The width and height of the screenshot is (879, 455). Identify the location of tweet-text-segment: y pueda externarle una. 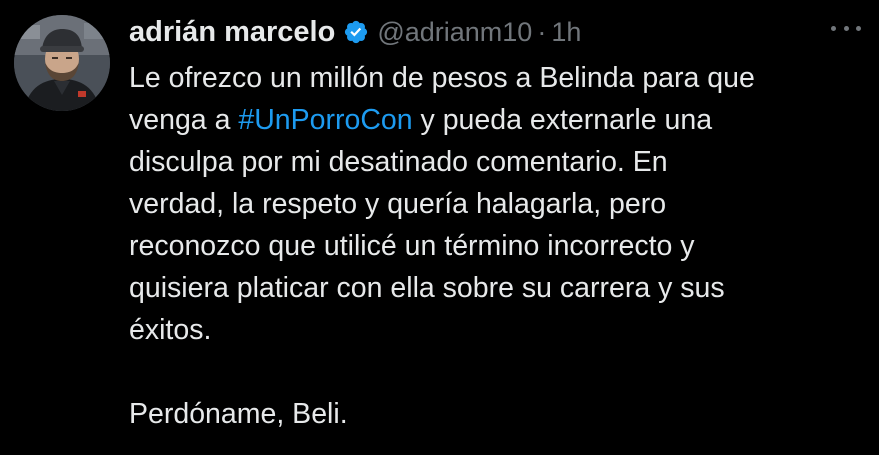
(562, 120).